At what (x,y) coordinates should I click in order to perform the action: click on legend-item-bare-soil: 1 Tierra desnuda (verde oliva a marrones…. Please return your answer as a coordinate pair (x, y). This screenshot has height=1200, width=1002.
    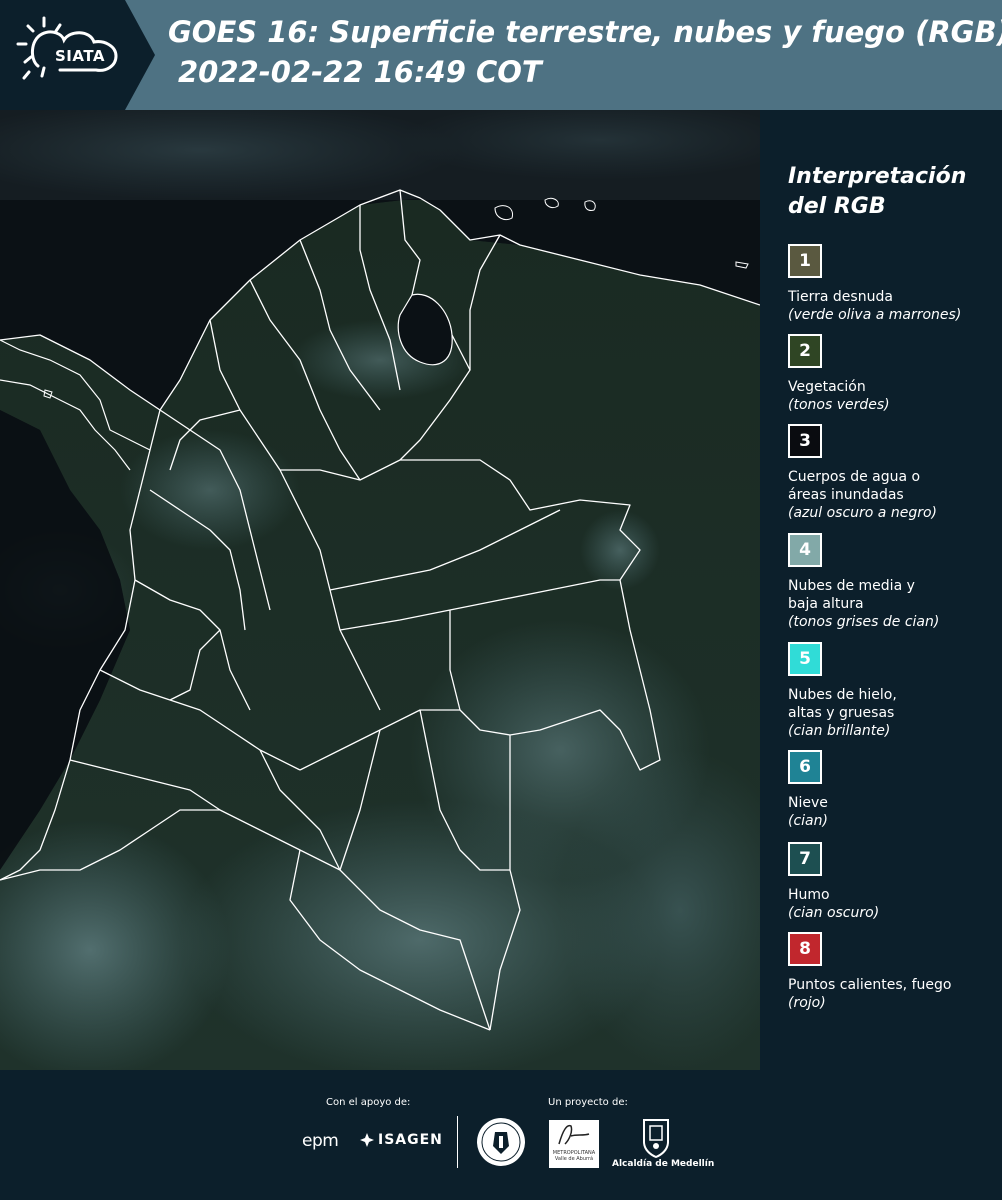
    Looking at the image, I should click on (893, 284).